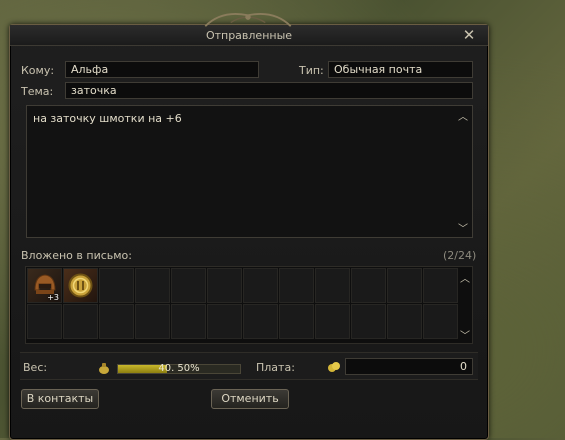 Image resolution: width=565 pixels, height=440 pixels. What do you see at coordinates (460, 255) in the screenshot?
I see `attachments-count: (2/24)` at bounding box center [460, 255].